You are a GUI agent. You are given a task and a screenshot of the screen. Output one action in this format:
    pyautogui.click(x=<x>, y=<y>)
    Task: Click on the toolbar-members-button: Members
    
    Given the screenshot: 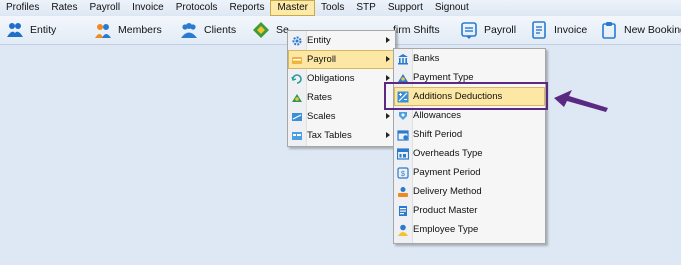 What is the action you would take?
    pyautogui.click(x=128, y=30)
    